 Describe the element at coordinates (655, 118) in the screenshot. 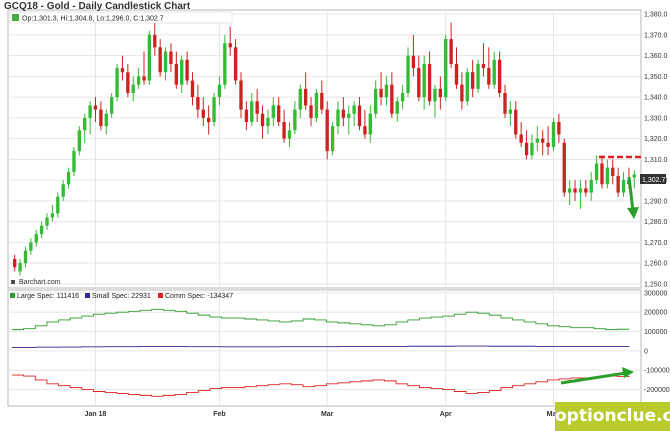

I see `price-tick-label: 1,330.0` at that location.